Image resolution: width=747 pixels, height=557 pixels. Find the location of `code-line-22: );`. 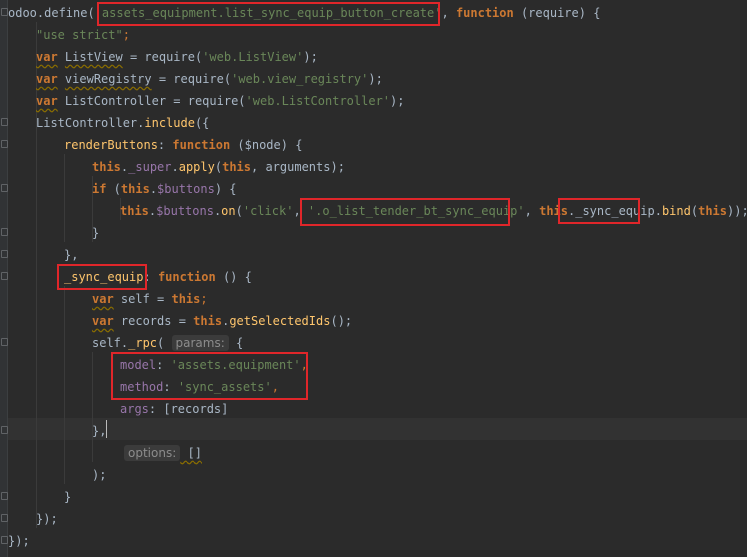

code-line-22: ); is located at coordinates (99, 475).